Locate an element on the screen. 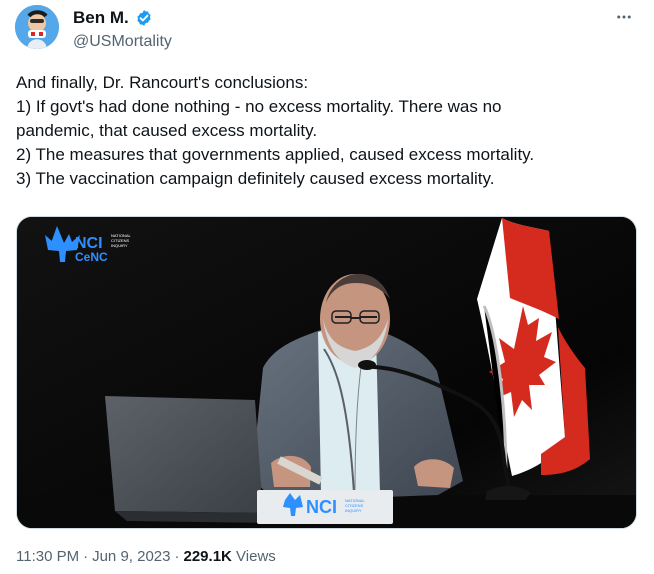 The width and height of the screenshot is (654, 574). views-count: 229.1K is located at coordinates (208, 556).